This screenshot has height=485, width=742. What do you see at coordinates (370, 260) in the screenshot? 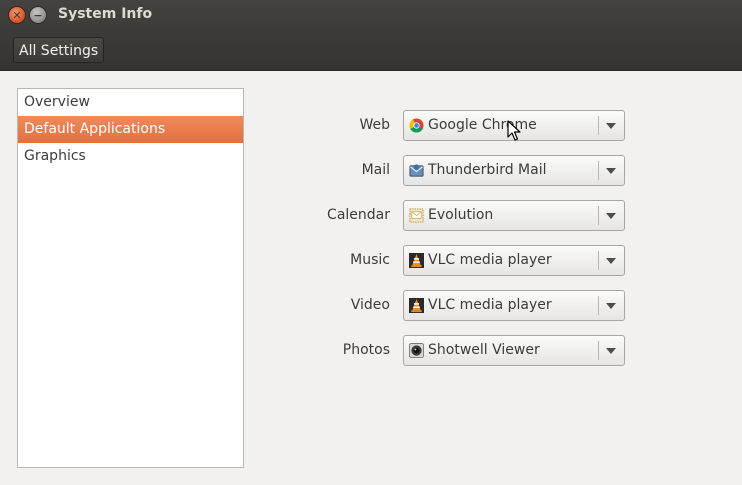
I see `music-label: Music` at bounding box center [370, 260].